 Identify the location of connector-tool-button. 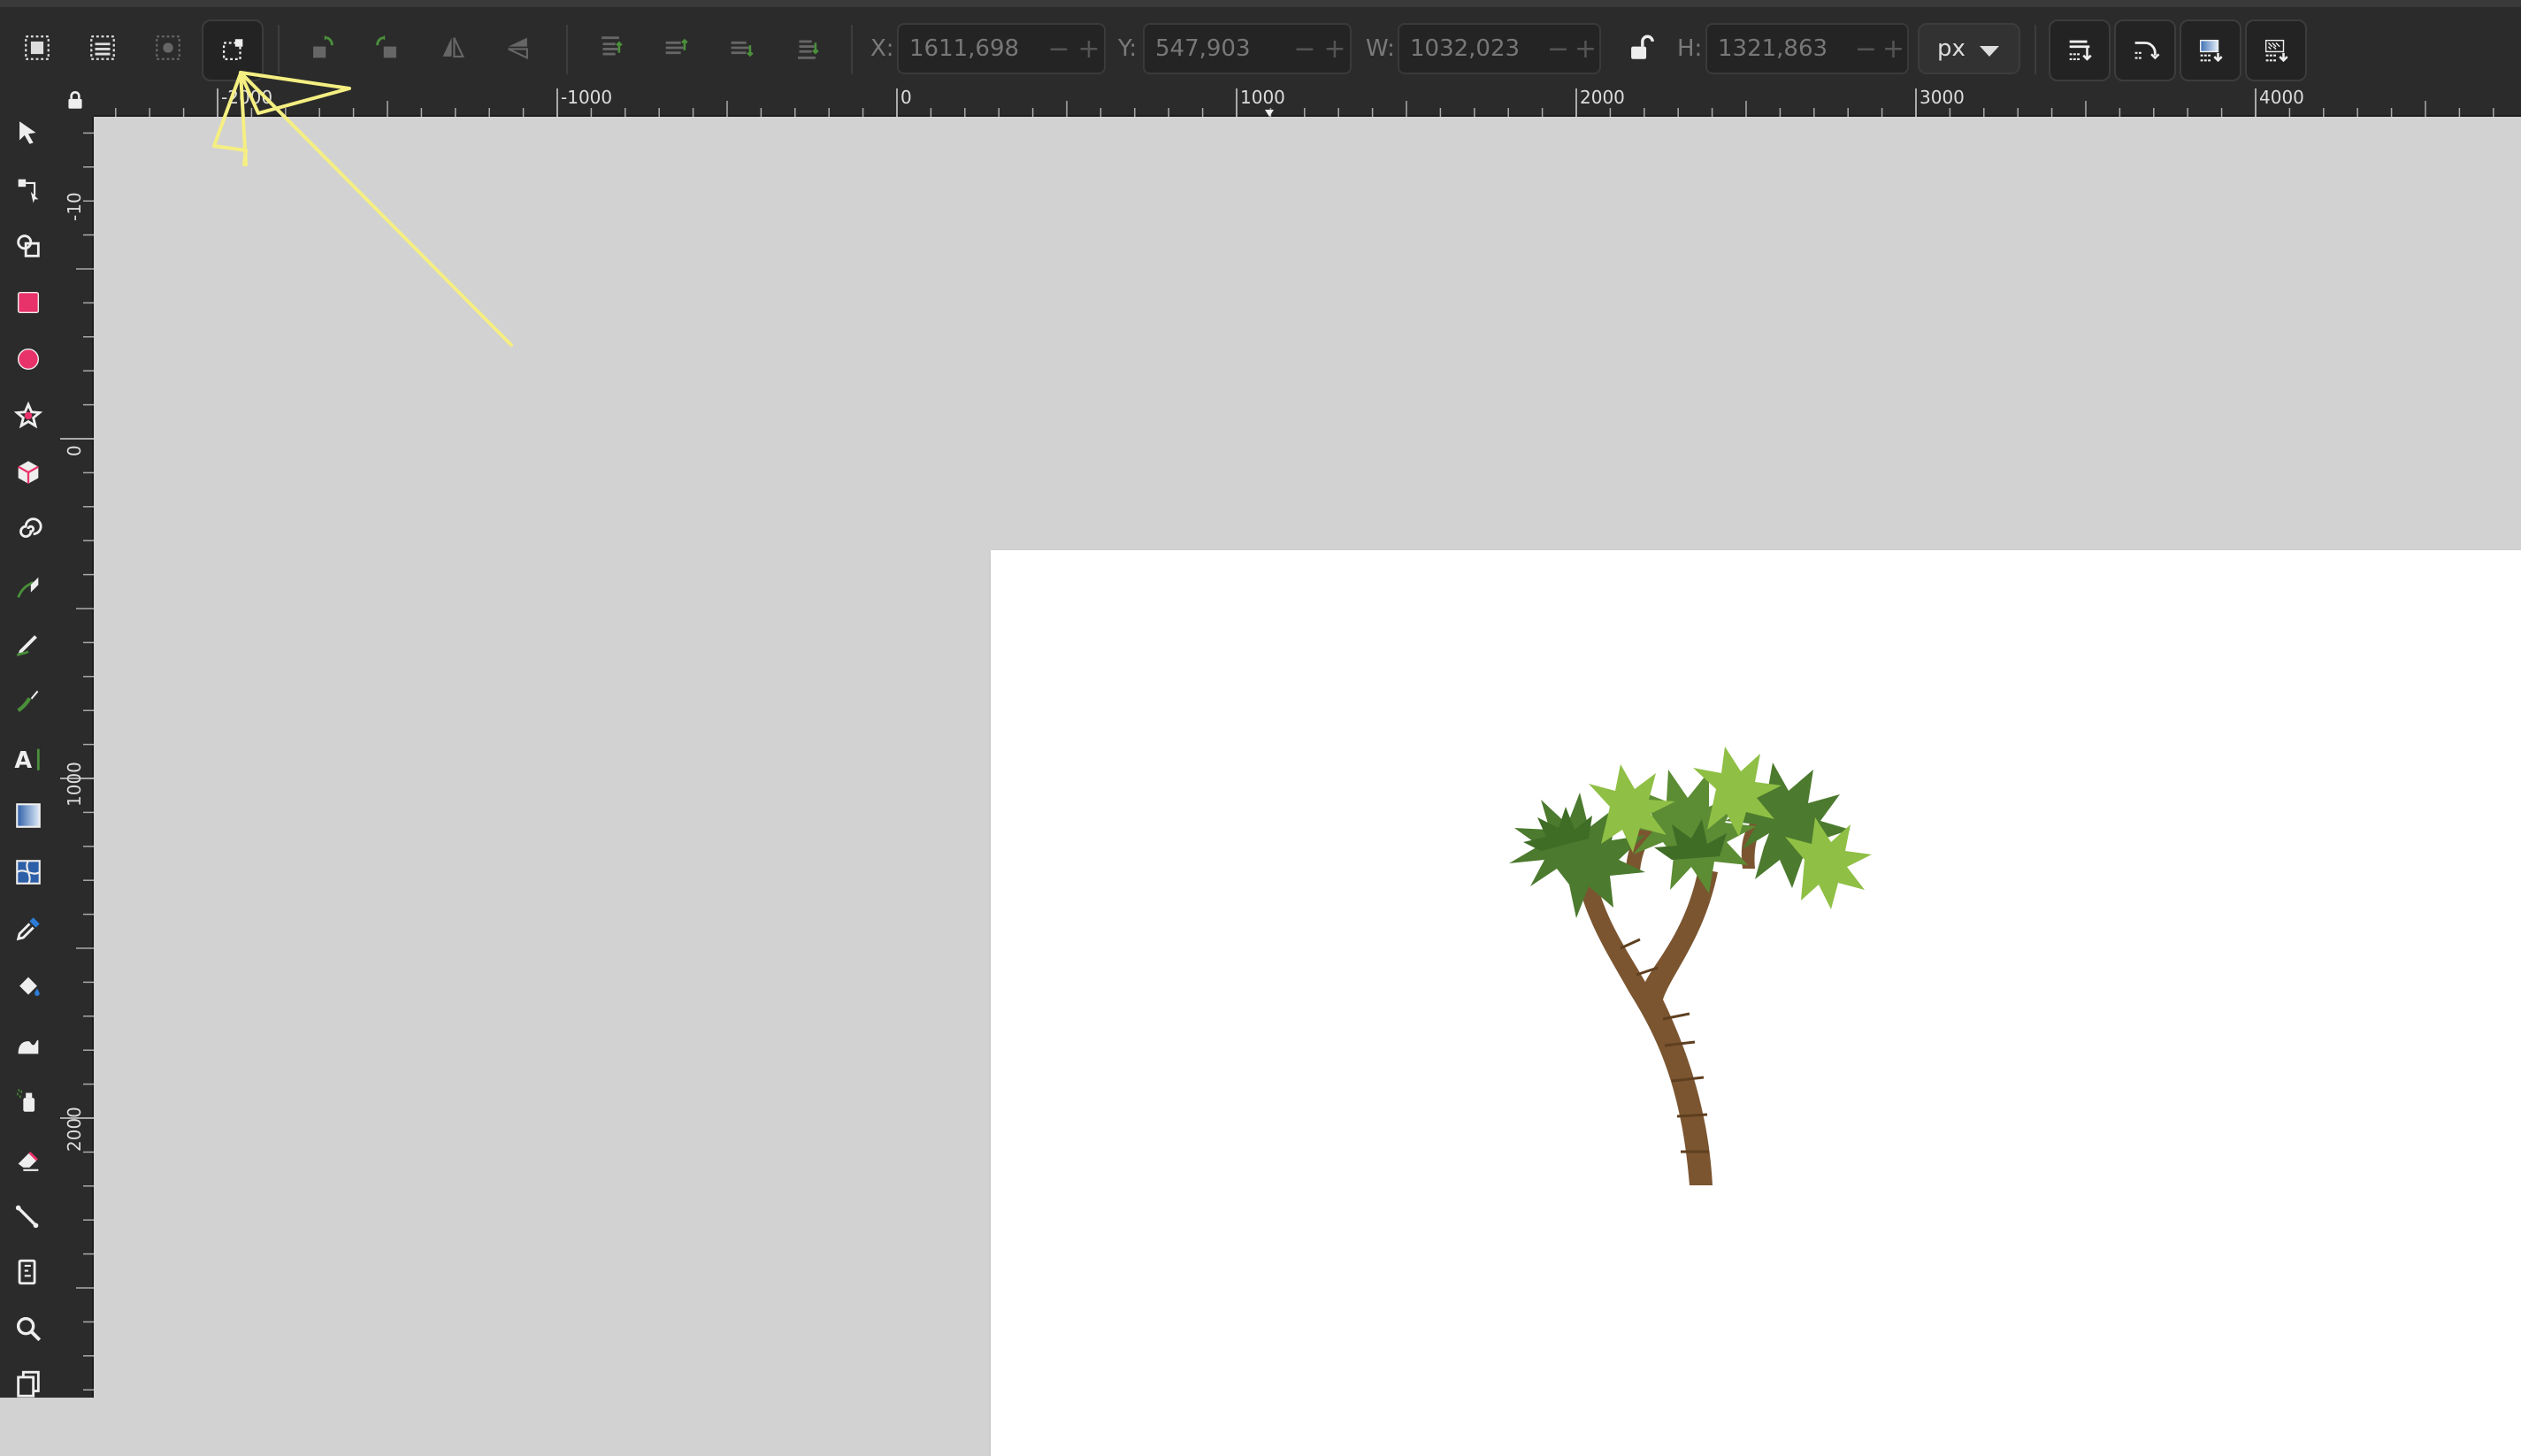
(28, 1215).